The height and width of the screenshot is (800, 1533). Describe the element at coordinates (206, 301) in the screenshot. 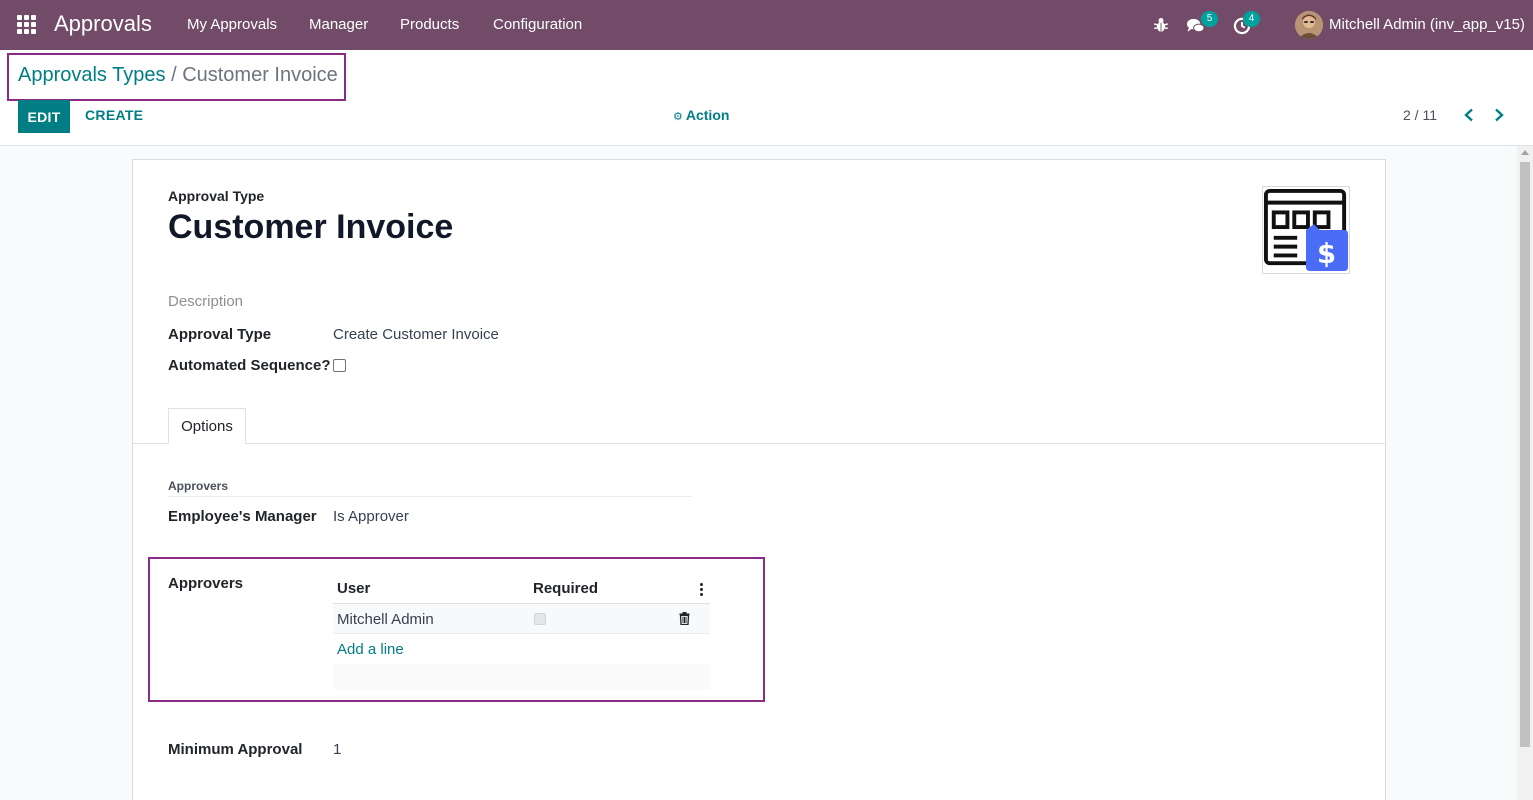

I see `description-label: Description` at that location.